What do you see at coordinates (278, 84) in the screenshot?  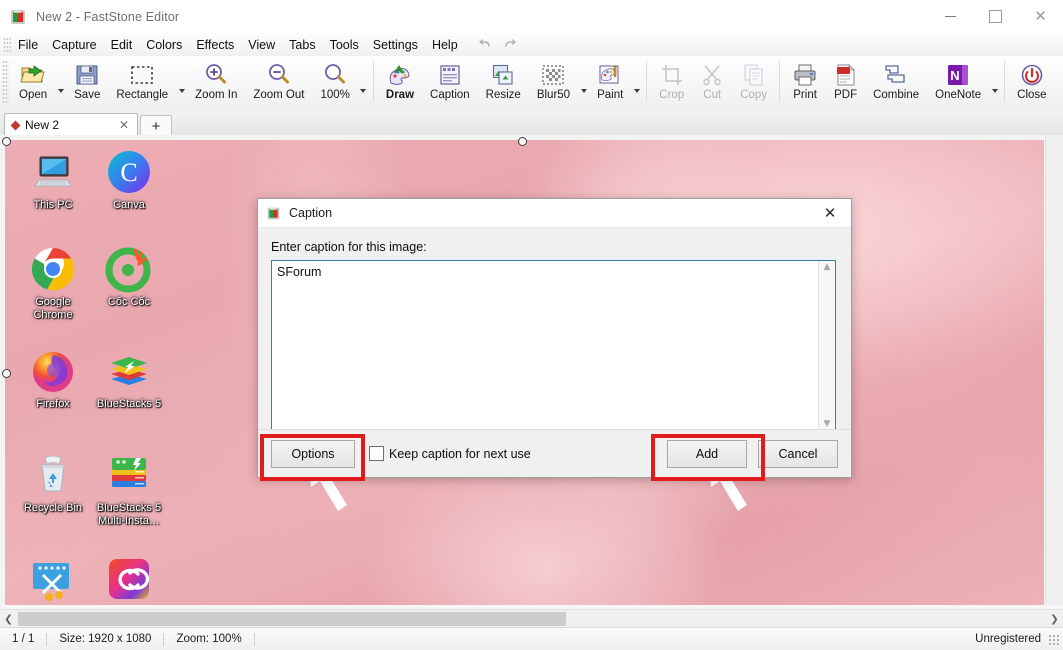 I see `toolbar-button-zoom-out: Zoom Out` at bounding box center [278, 84].